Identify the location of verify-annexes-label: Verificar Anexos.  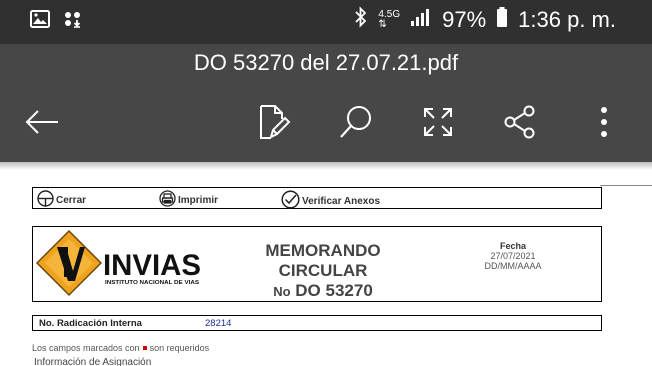
(341, 201).